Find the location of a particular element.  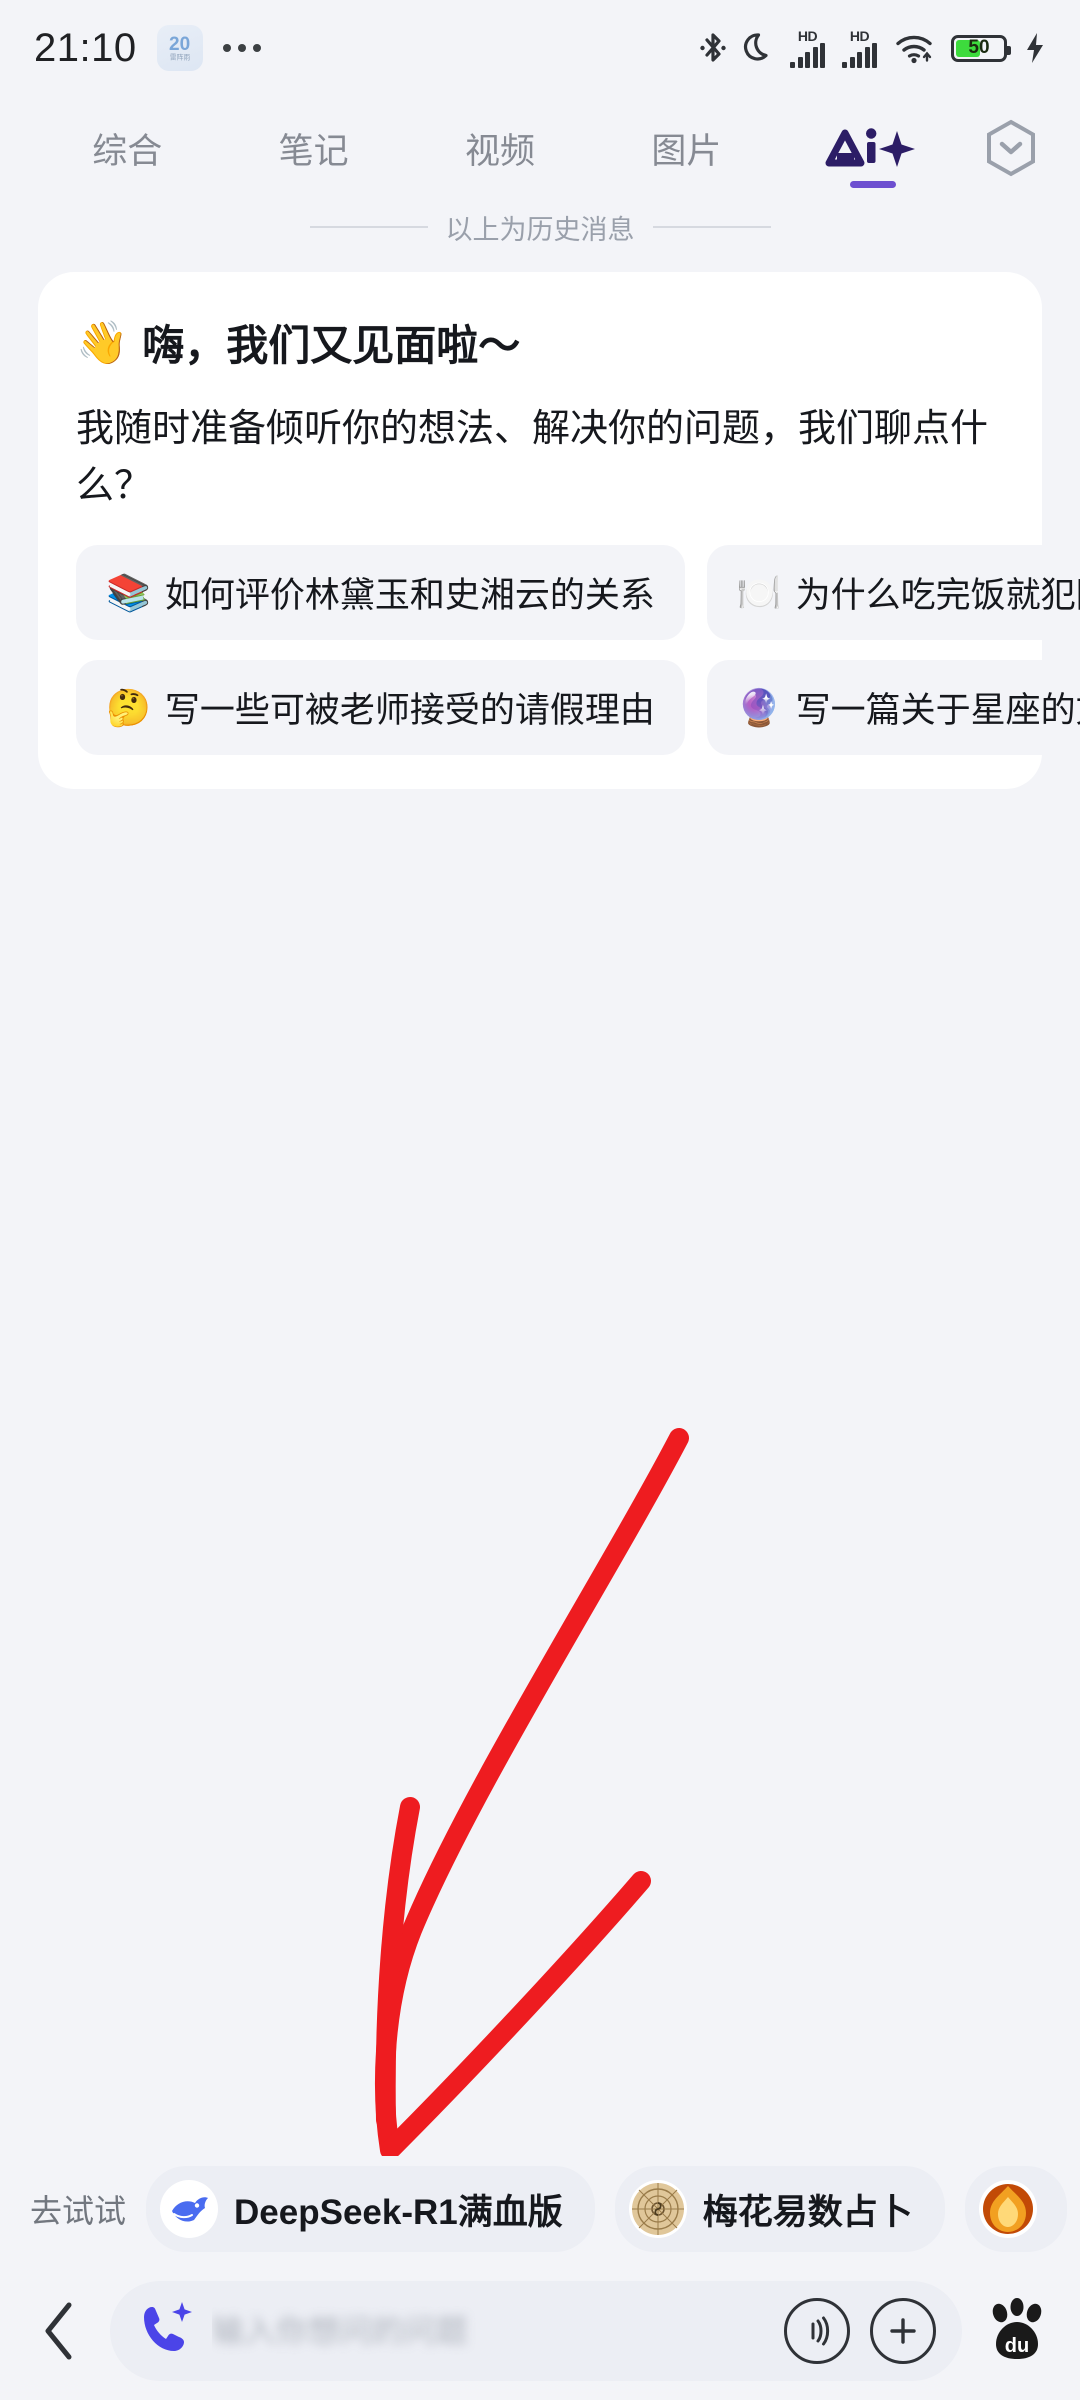

hd-label: HD is located at coordinates (807, 35).